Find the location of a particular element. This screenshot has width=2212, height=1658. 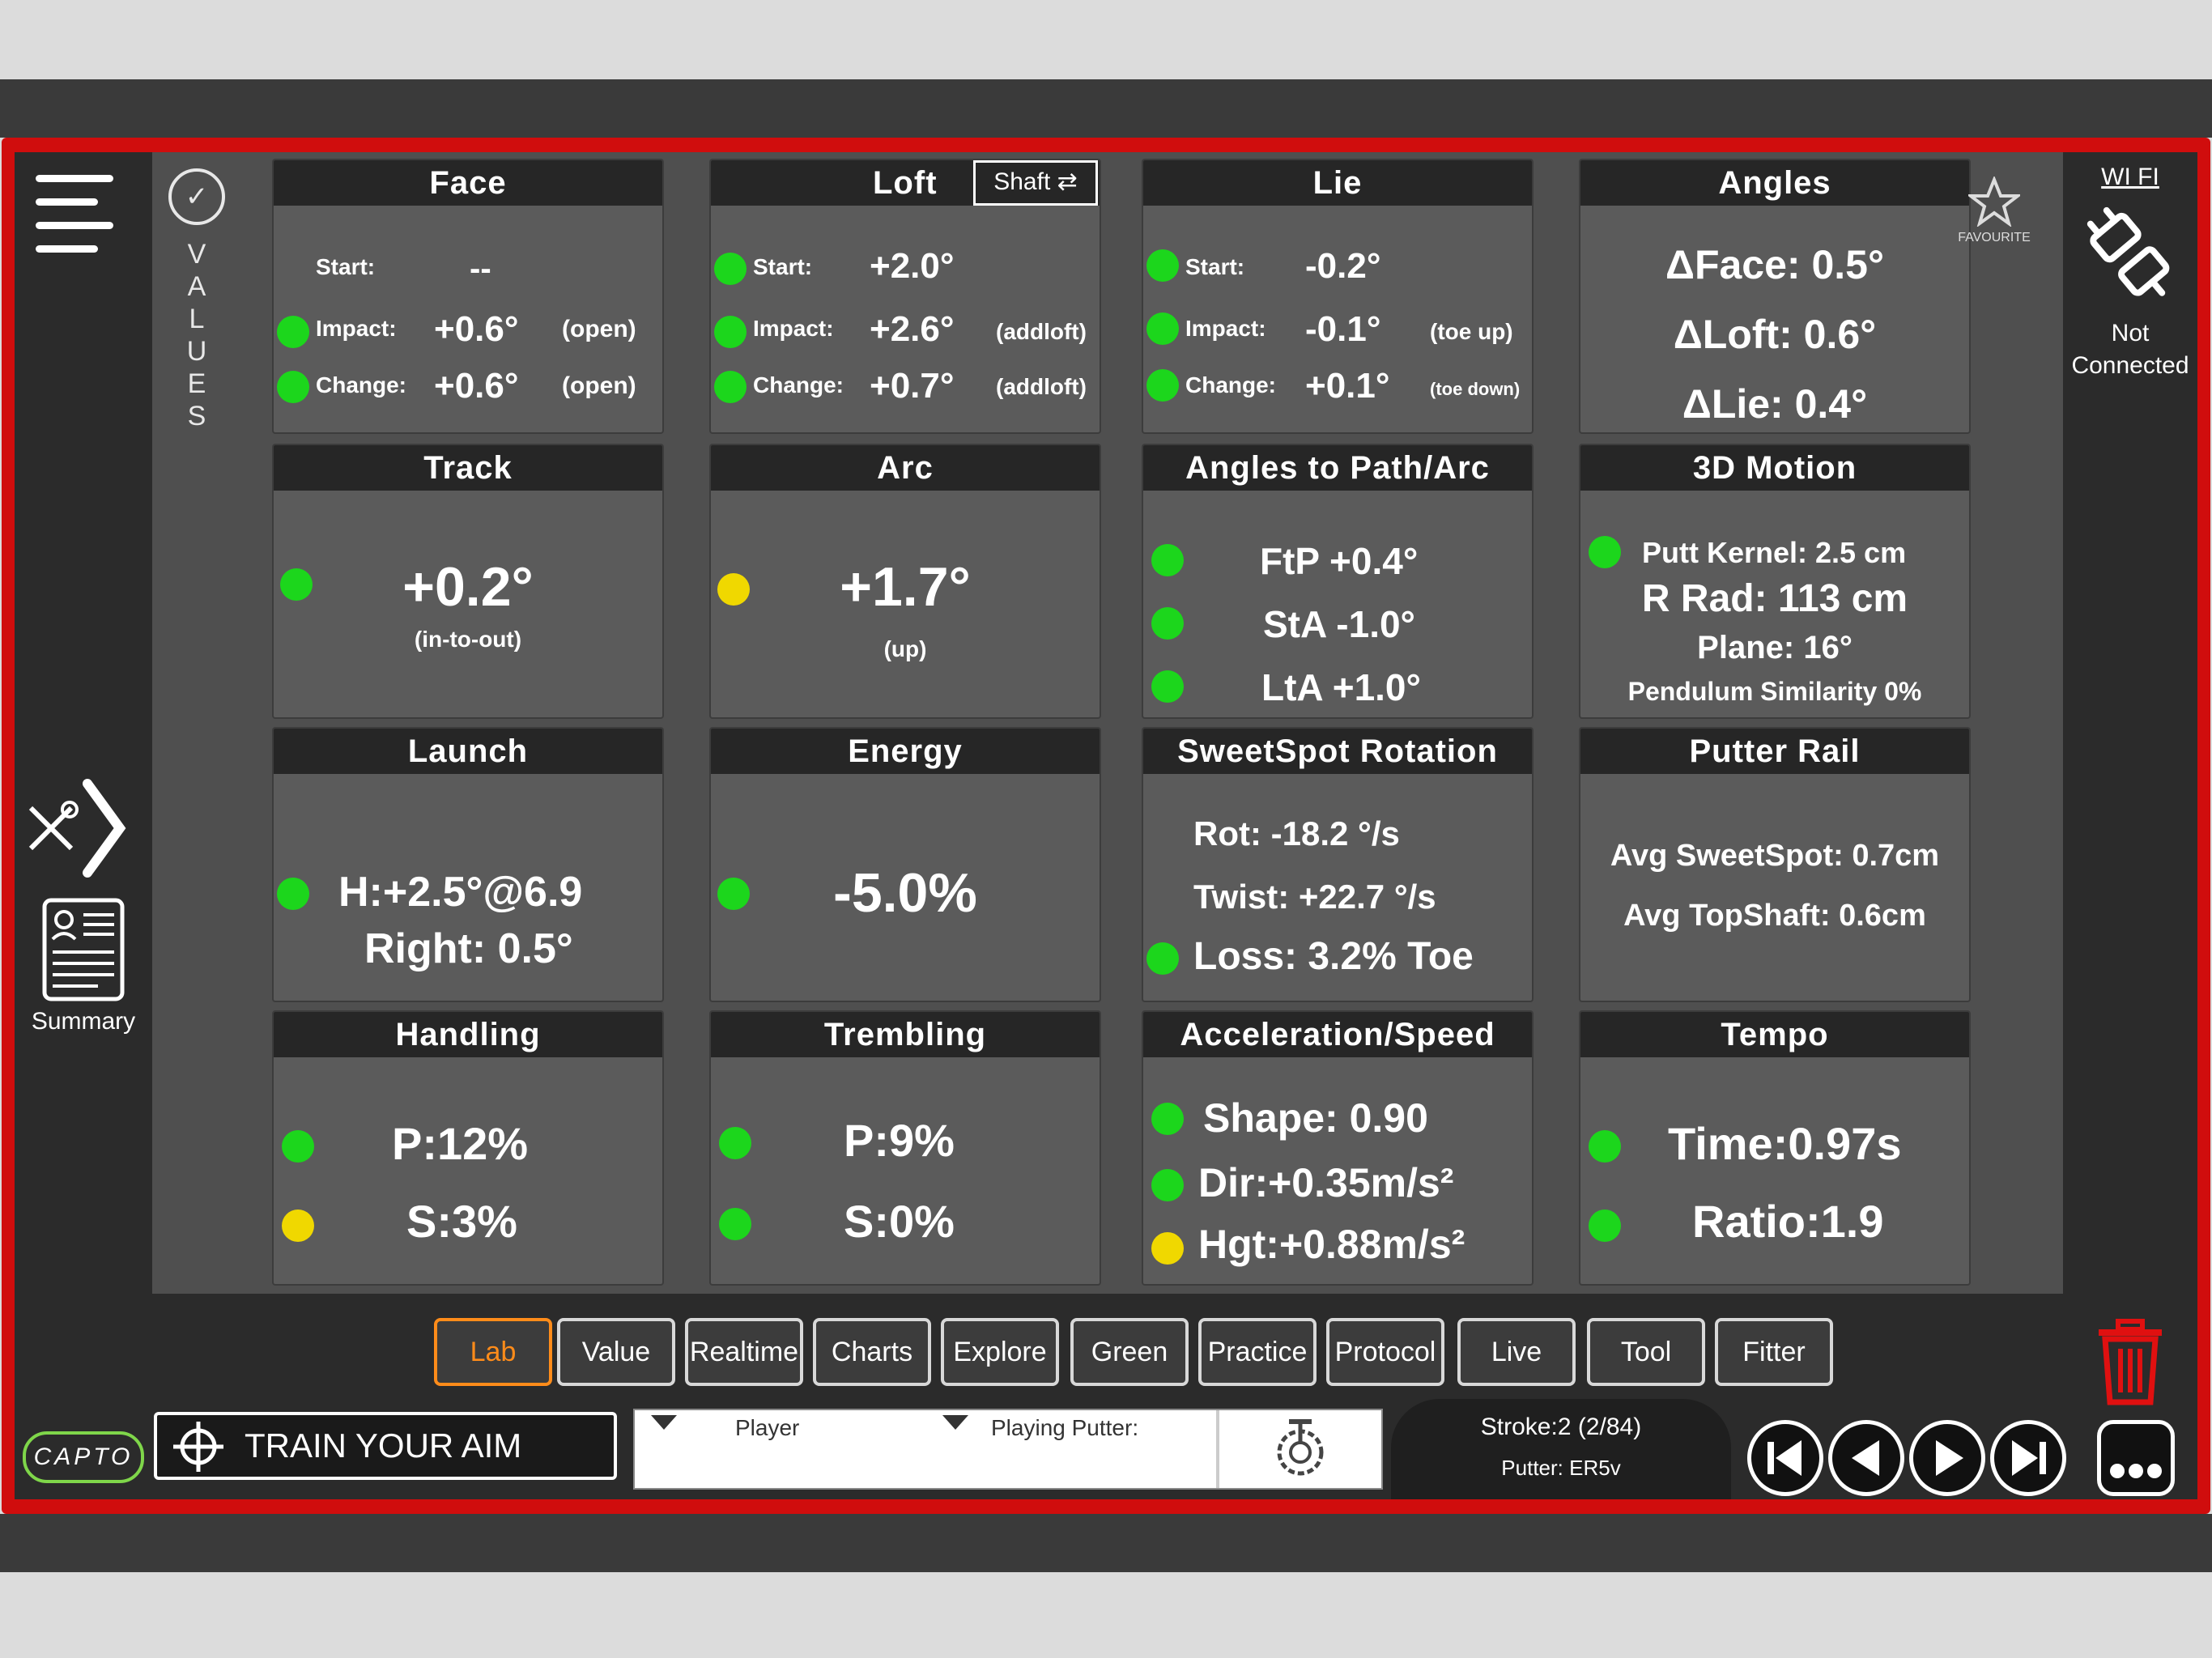

footer-band is located at coordinates (1106, 1543).